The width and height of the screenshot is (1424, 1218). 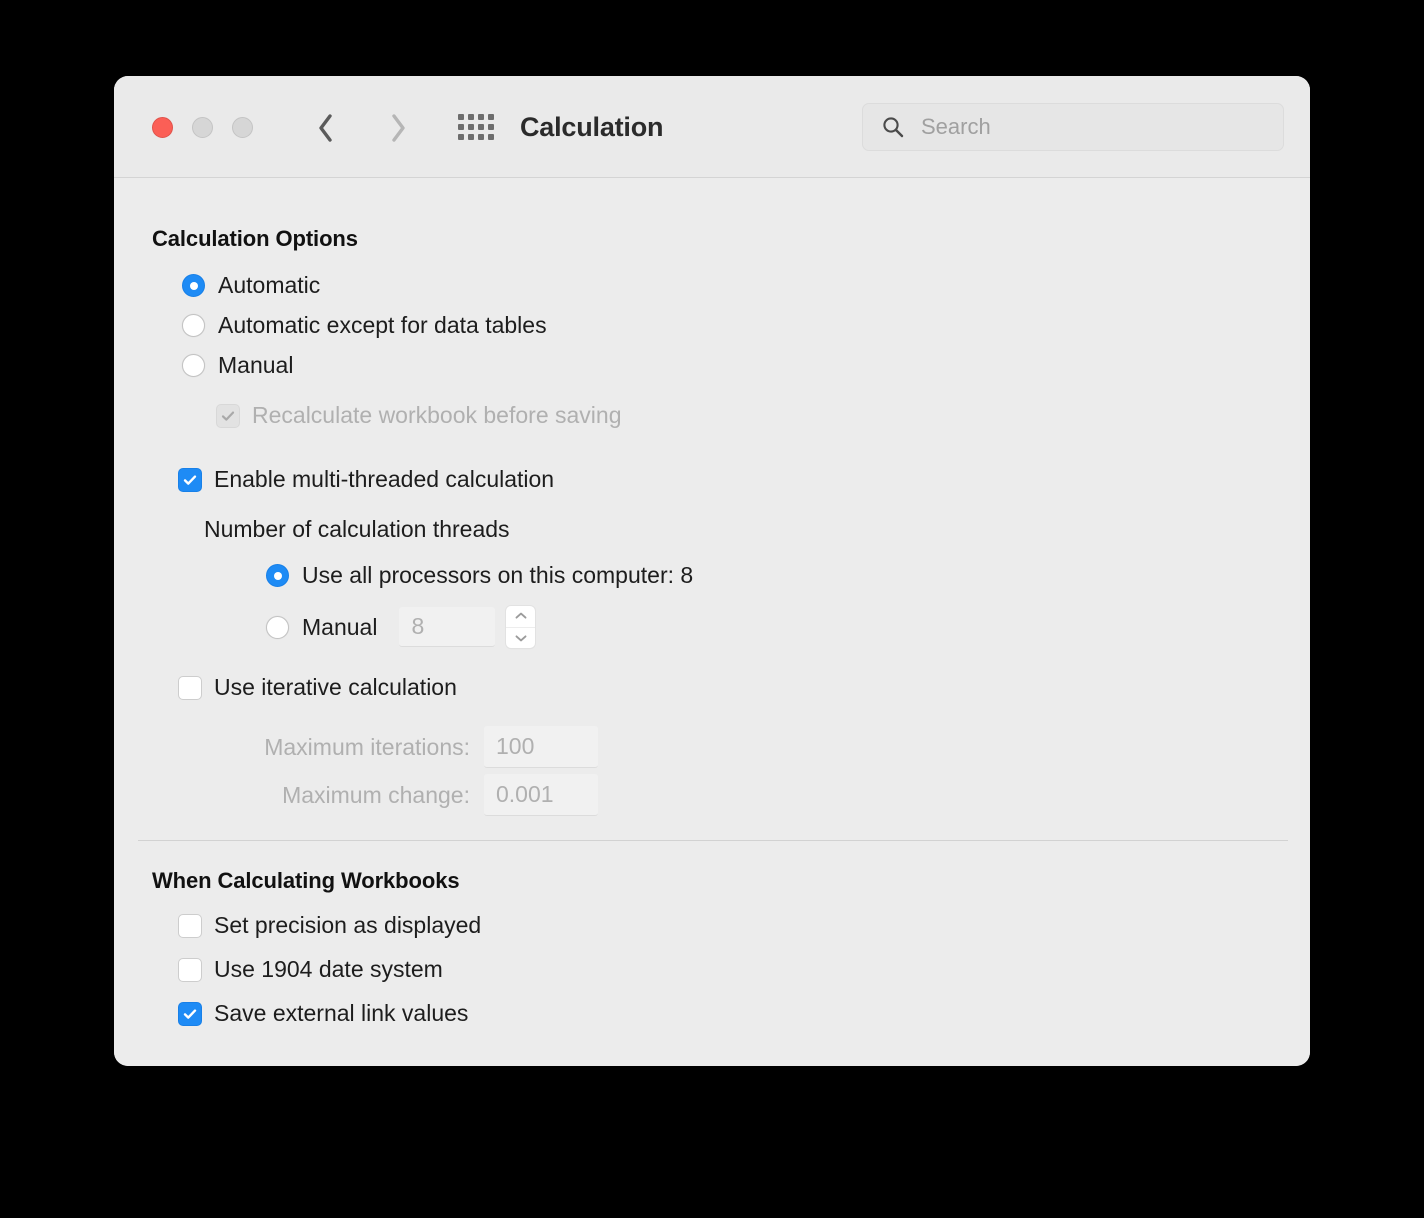 What do you see at coordinates (541, 795) in the screenshot?
I see `max-change-input` at bounding box center [541, 795].